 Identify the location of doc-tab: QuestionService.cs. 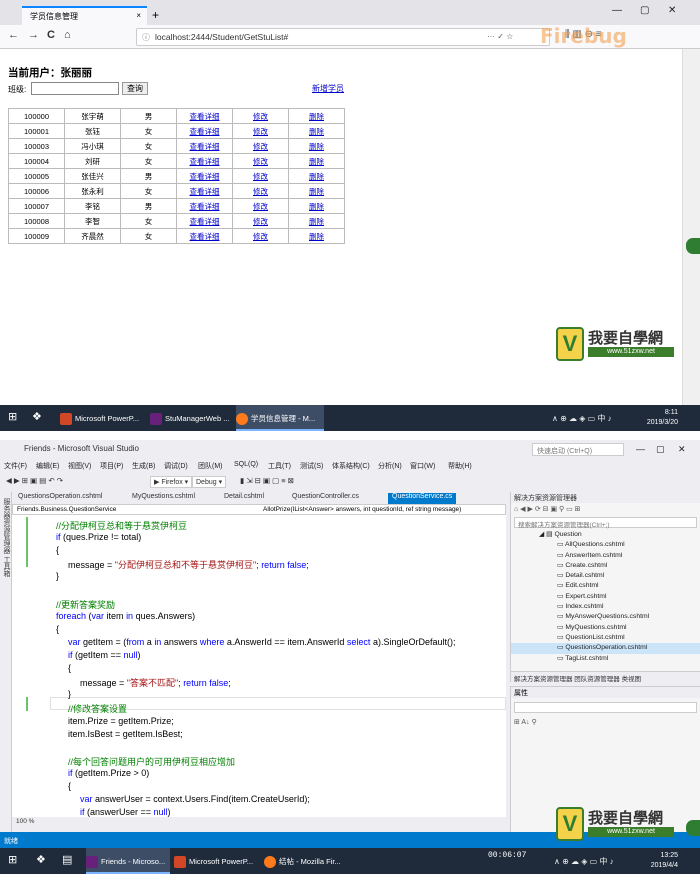
(422, 498).